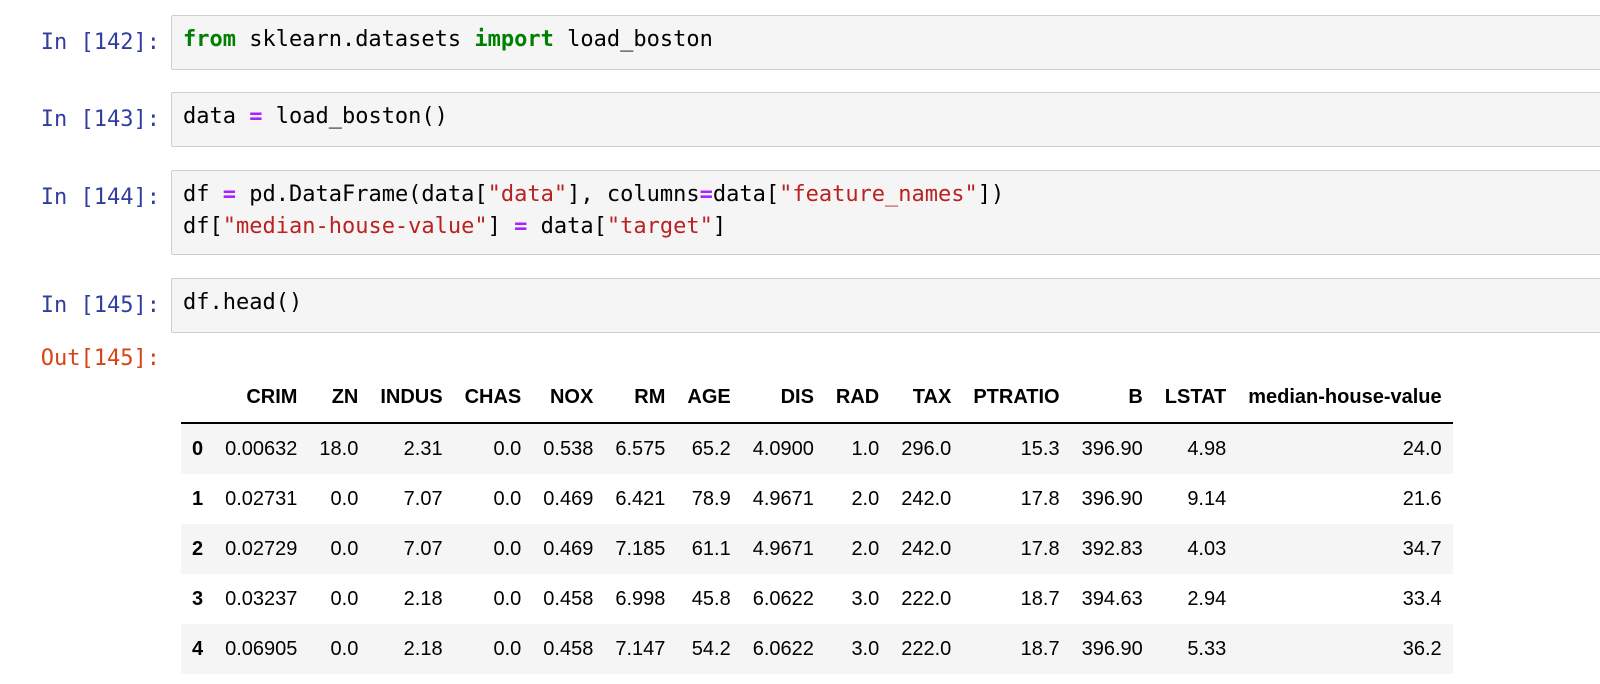 Image resolution: width=1600 pixels, height=684 pixels. What do you see at coordinates (198, 548) in the screenshot?
I see `row-index: 2` at bounding box center [198, 548].